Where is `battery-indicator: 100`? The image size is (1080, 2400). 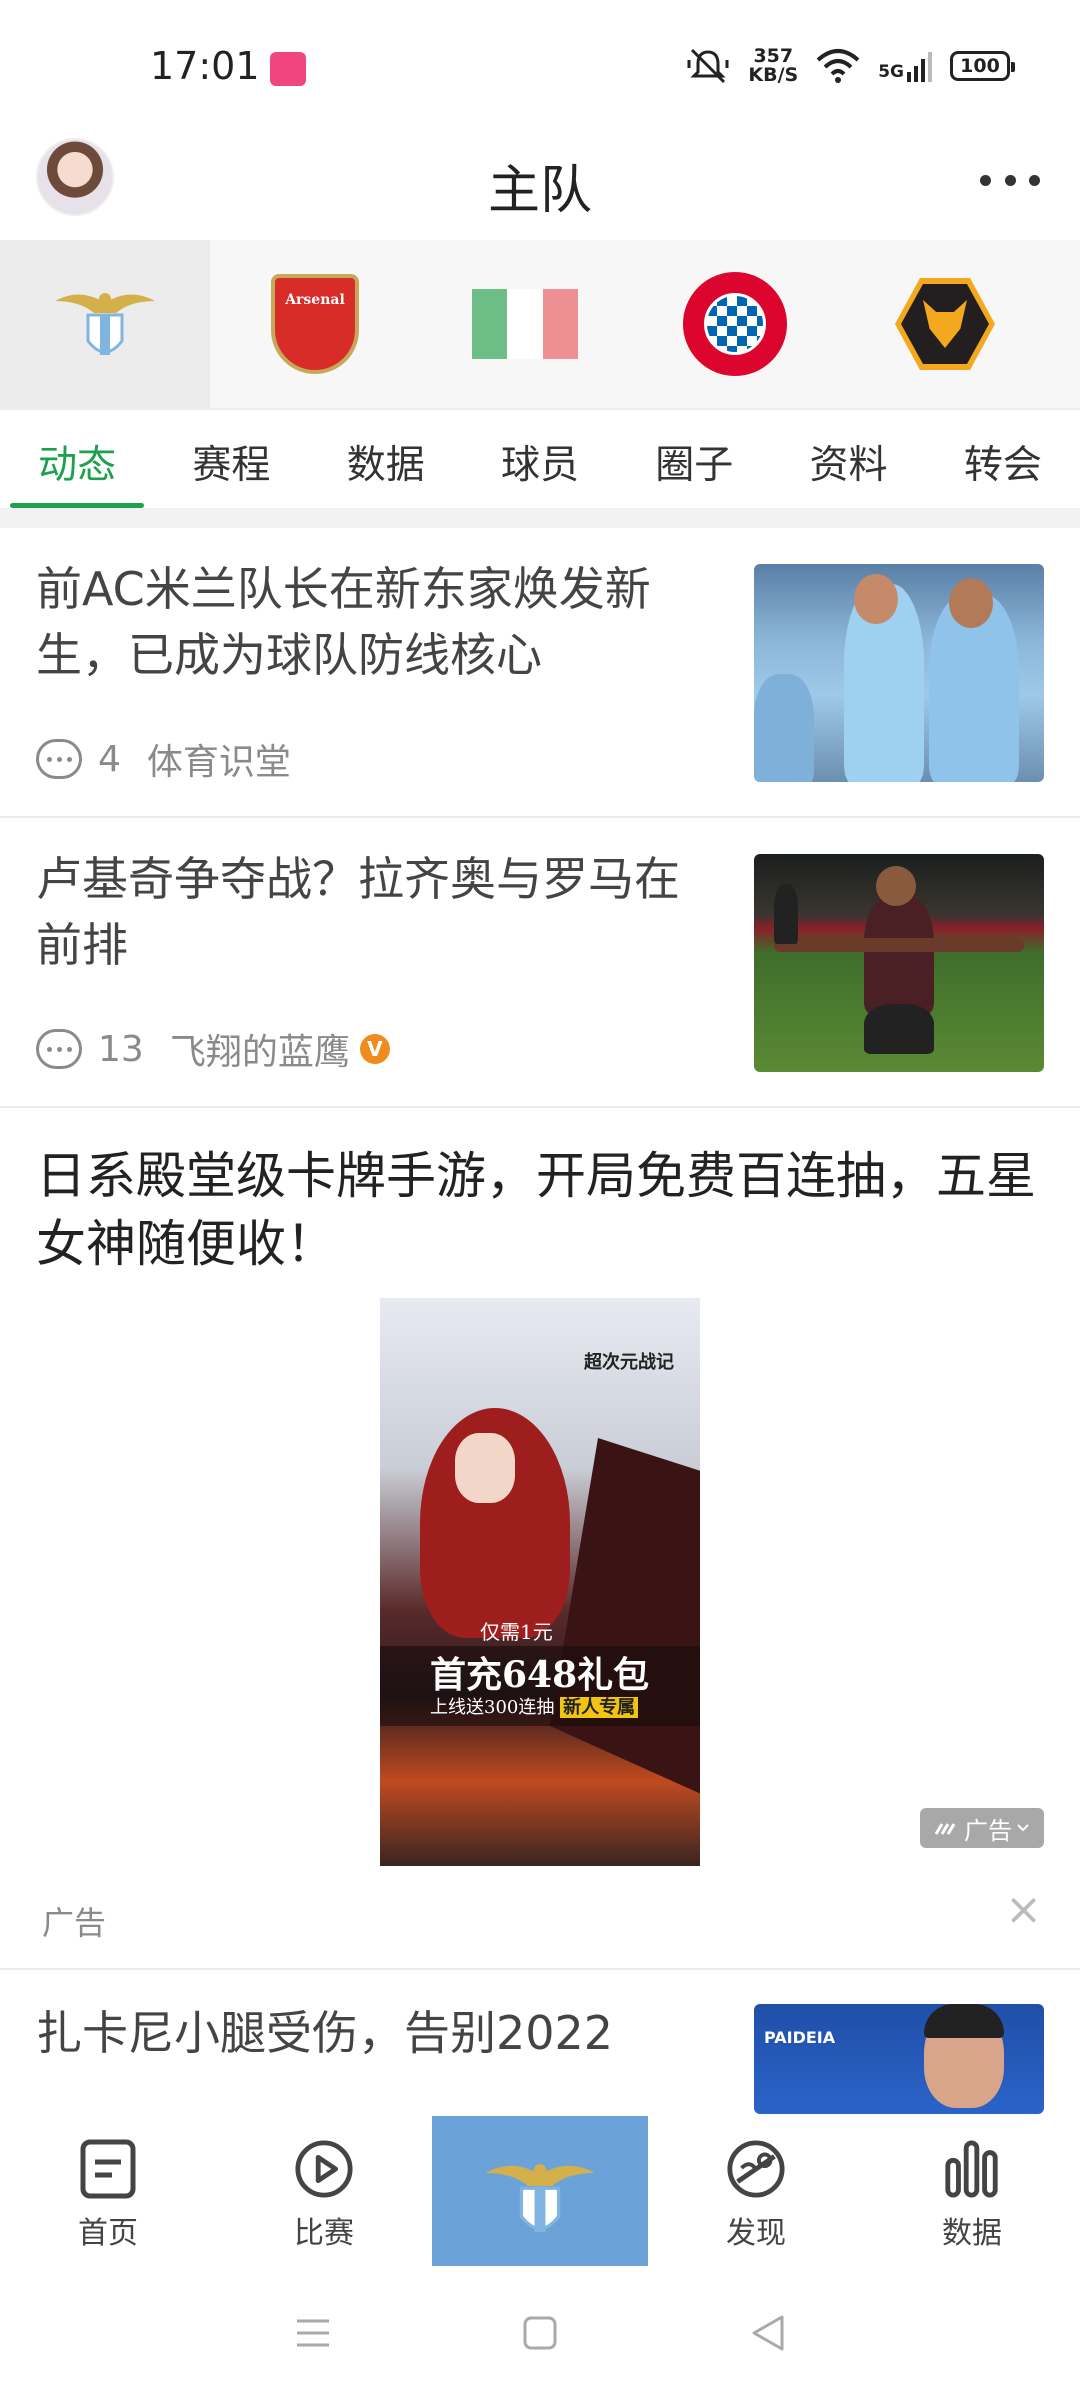
battery-indicator: 100 is located at coordinates (982, 66).